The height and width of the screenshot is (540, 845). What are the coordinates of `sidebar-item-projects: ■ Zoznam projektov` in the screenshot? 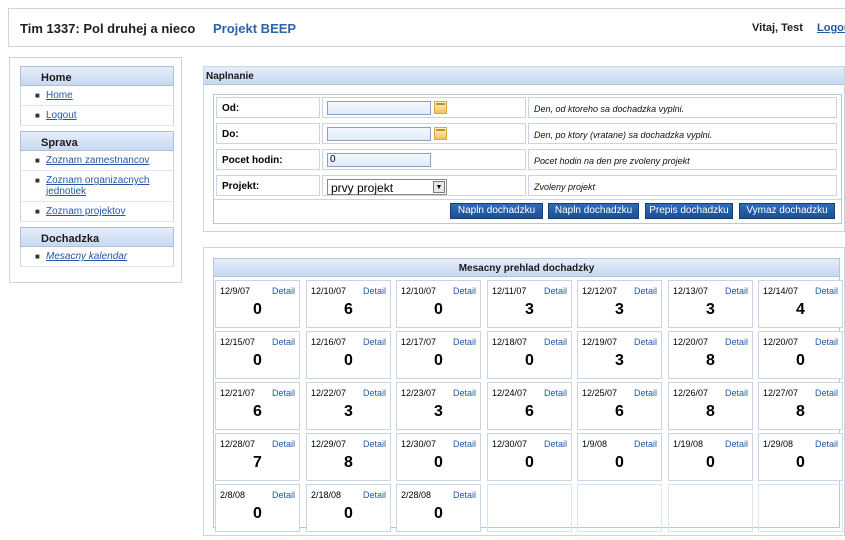 It's located at (97, 212).